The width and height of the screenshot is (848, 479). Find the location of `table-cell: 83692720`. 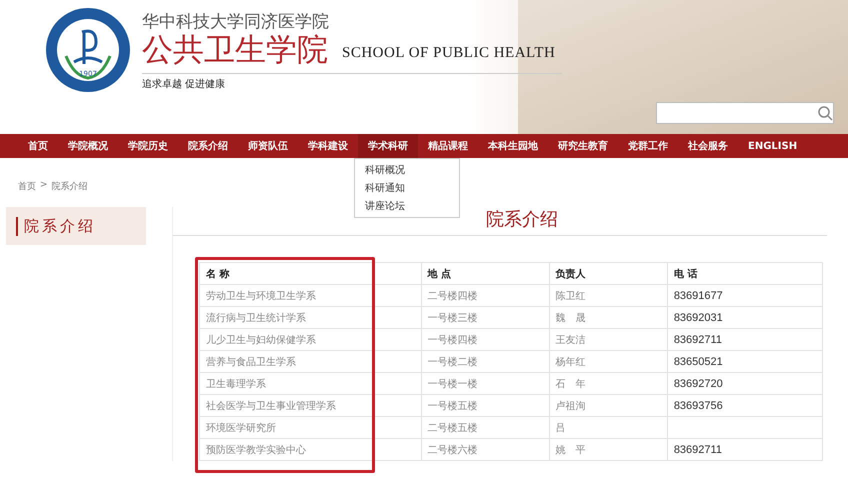

table-cell: 83692720 is located at coordinates (744, 383).